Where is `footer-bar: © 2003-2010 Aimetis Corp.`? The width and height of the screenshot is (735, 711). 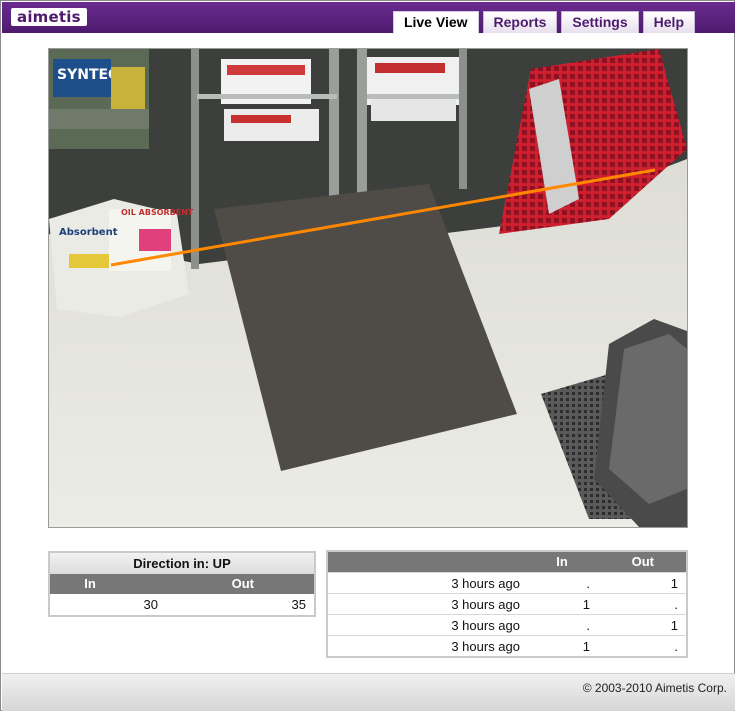
footer-bar: © 2003-2010 Aimetis Corp. is located at coordinates (368, 692).